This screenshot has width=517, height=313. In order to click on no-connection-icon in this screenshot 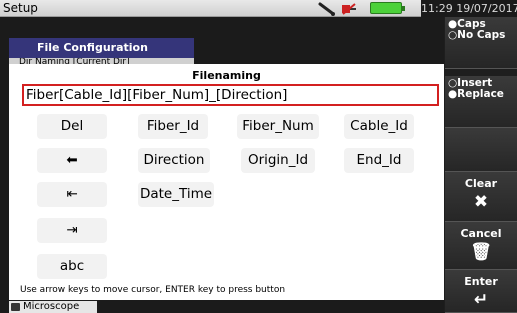, I will do `click(349, 8)`.